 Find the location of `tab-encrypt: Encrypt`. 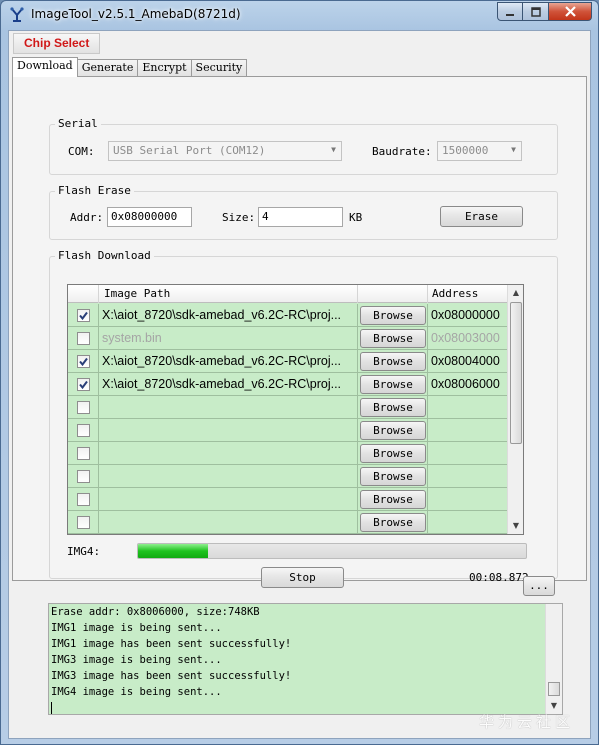

tab-encrypt: Encrypt is located at coordinates (164, 68).